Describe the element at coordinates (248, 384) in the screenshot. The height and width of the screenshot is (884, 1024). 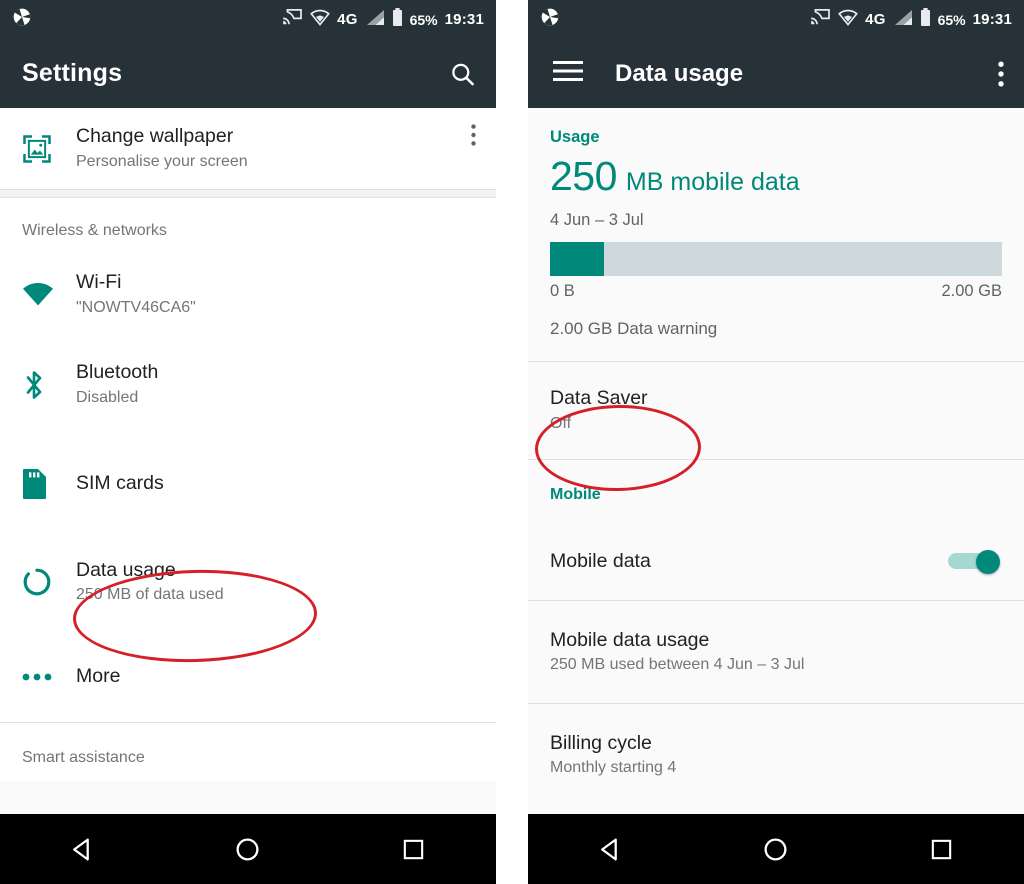
I see `settings-row-bluetooth: Bluetooth Disabled` at that location.